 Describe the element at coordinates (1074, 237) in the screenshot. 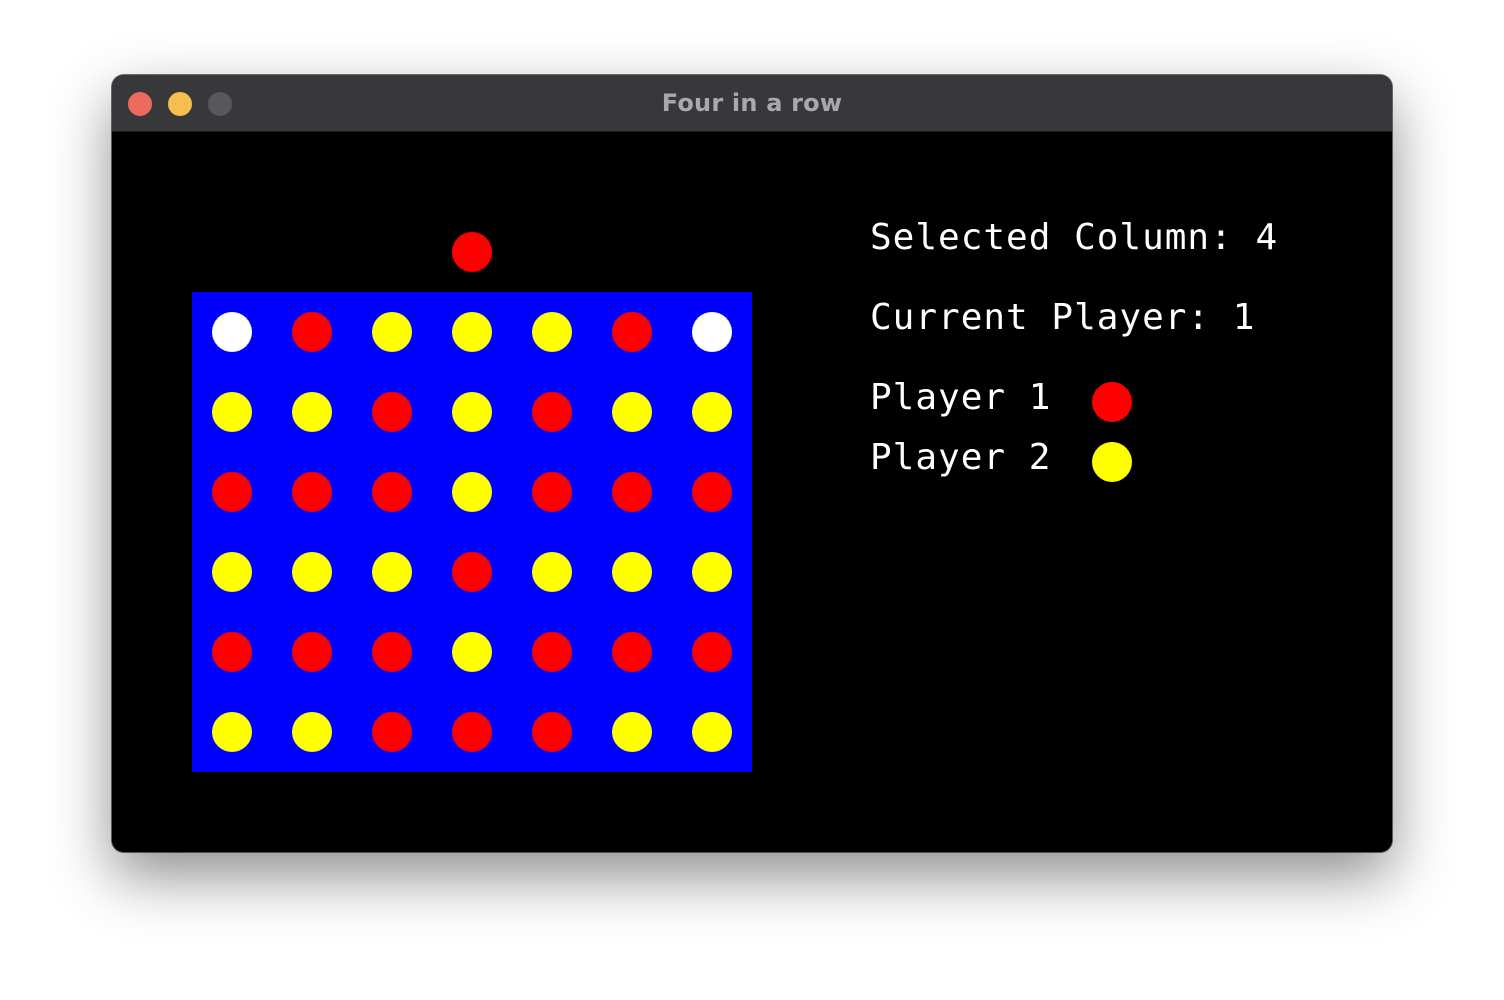

I see `selected-column-text: Selected Column: 4` at that location.